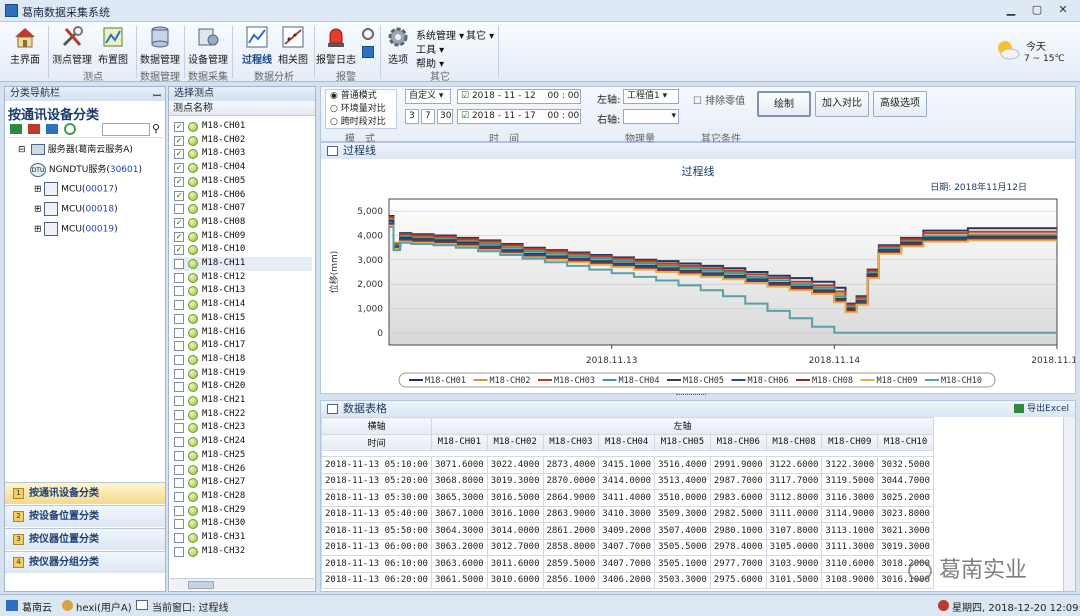 The height and width of the screenshot is (616, 1080). I want to click on point-list-item: M18-CH15, so click(242, 319).